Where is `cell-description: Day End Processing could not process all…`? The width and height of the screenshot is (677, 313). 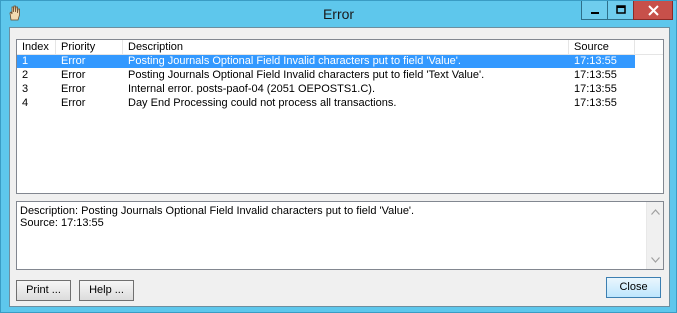 cell-description: Day End Processing could not process all… is located at coordinates (262, 103).